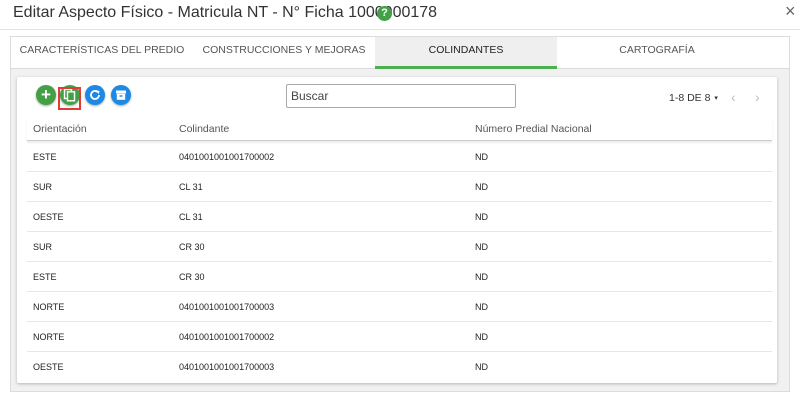  I want to click on previous-page-button: ‹, so click(733, 97).